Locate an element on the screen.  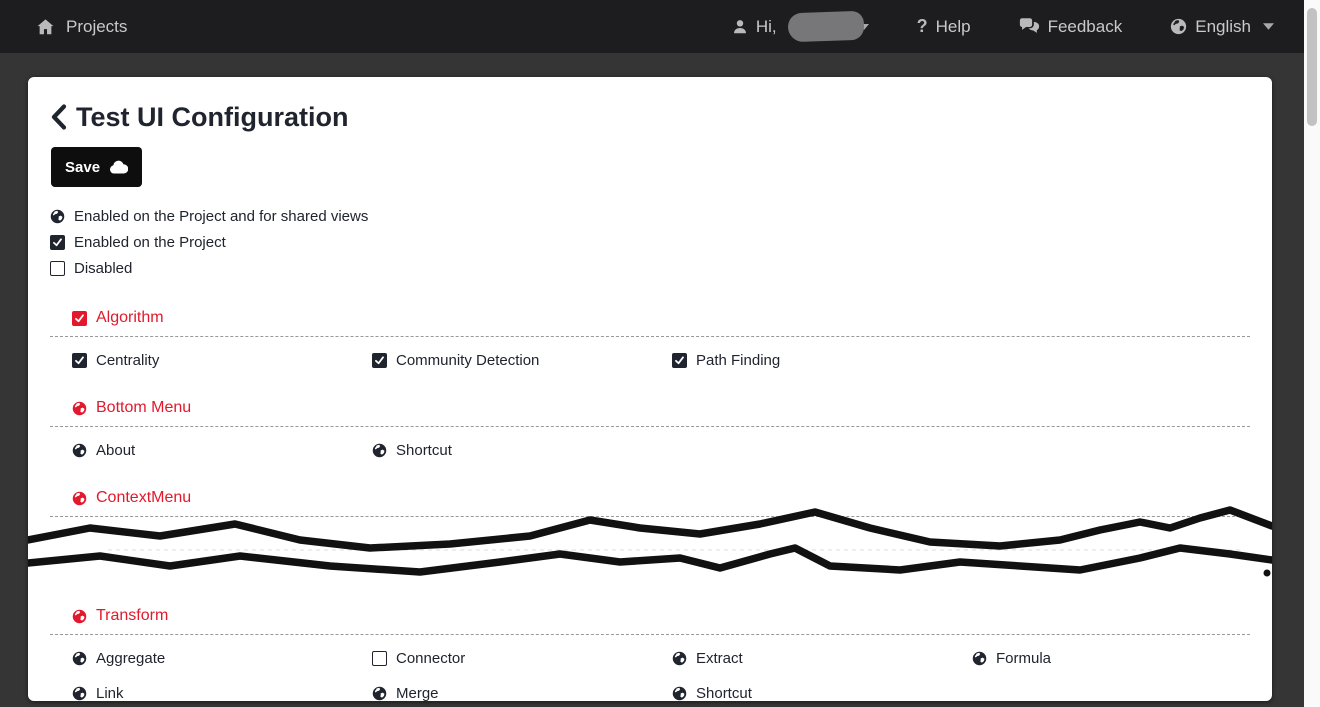
feature-item-centrality: Centrality is located at coordinates (222, 360).